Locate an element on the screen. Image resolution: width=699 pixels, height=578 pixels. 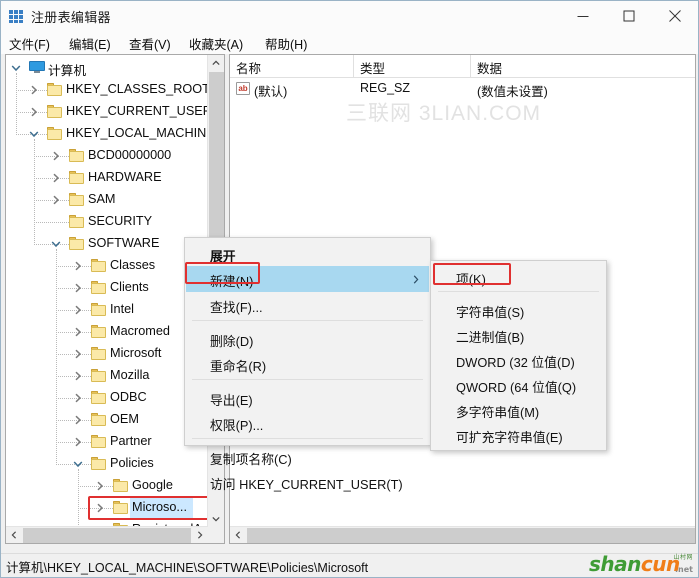
menu-file: 文件(F) is located at coordinates (29, 43).